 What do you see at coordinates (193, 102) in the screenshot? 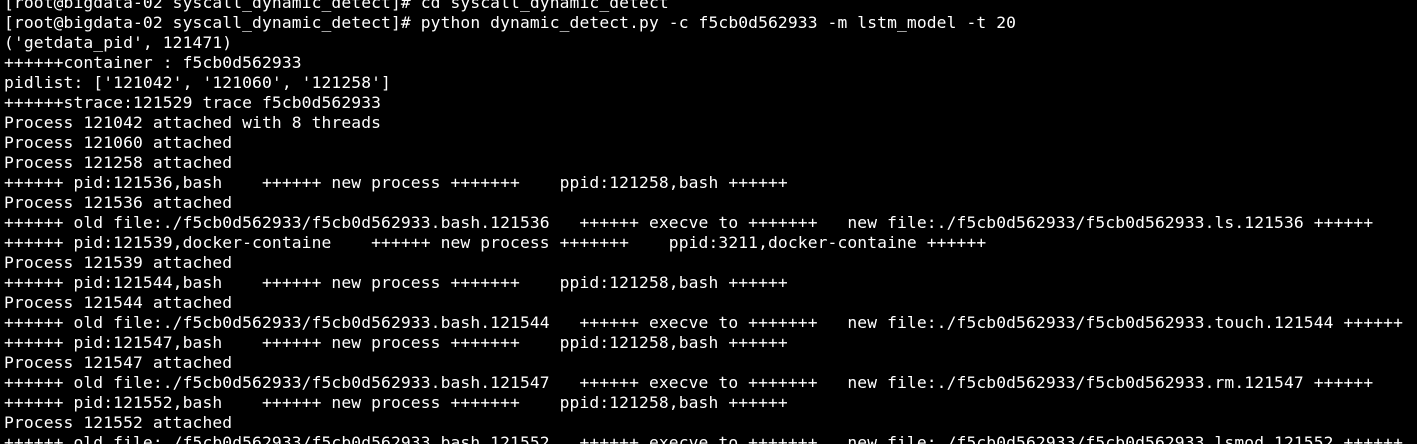
I see `terminal-line: ++++++strace:121529 trace f5cb0d562933` at bounding box center [193, 102].